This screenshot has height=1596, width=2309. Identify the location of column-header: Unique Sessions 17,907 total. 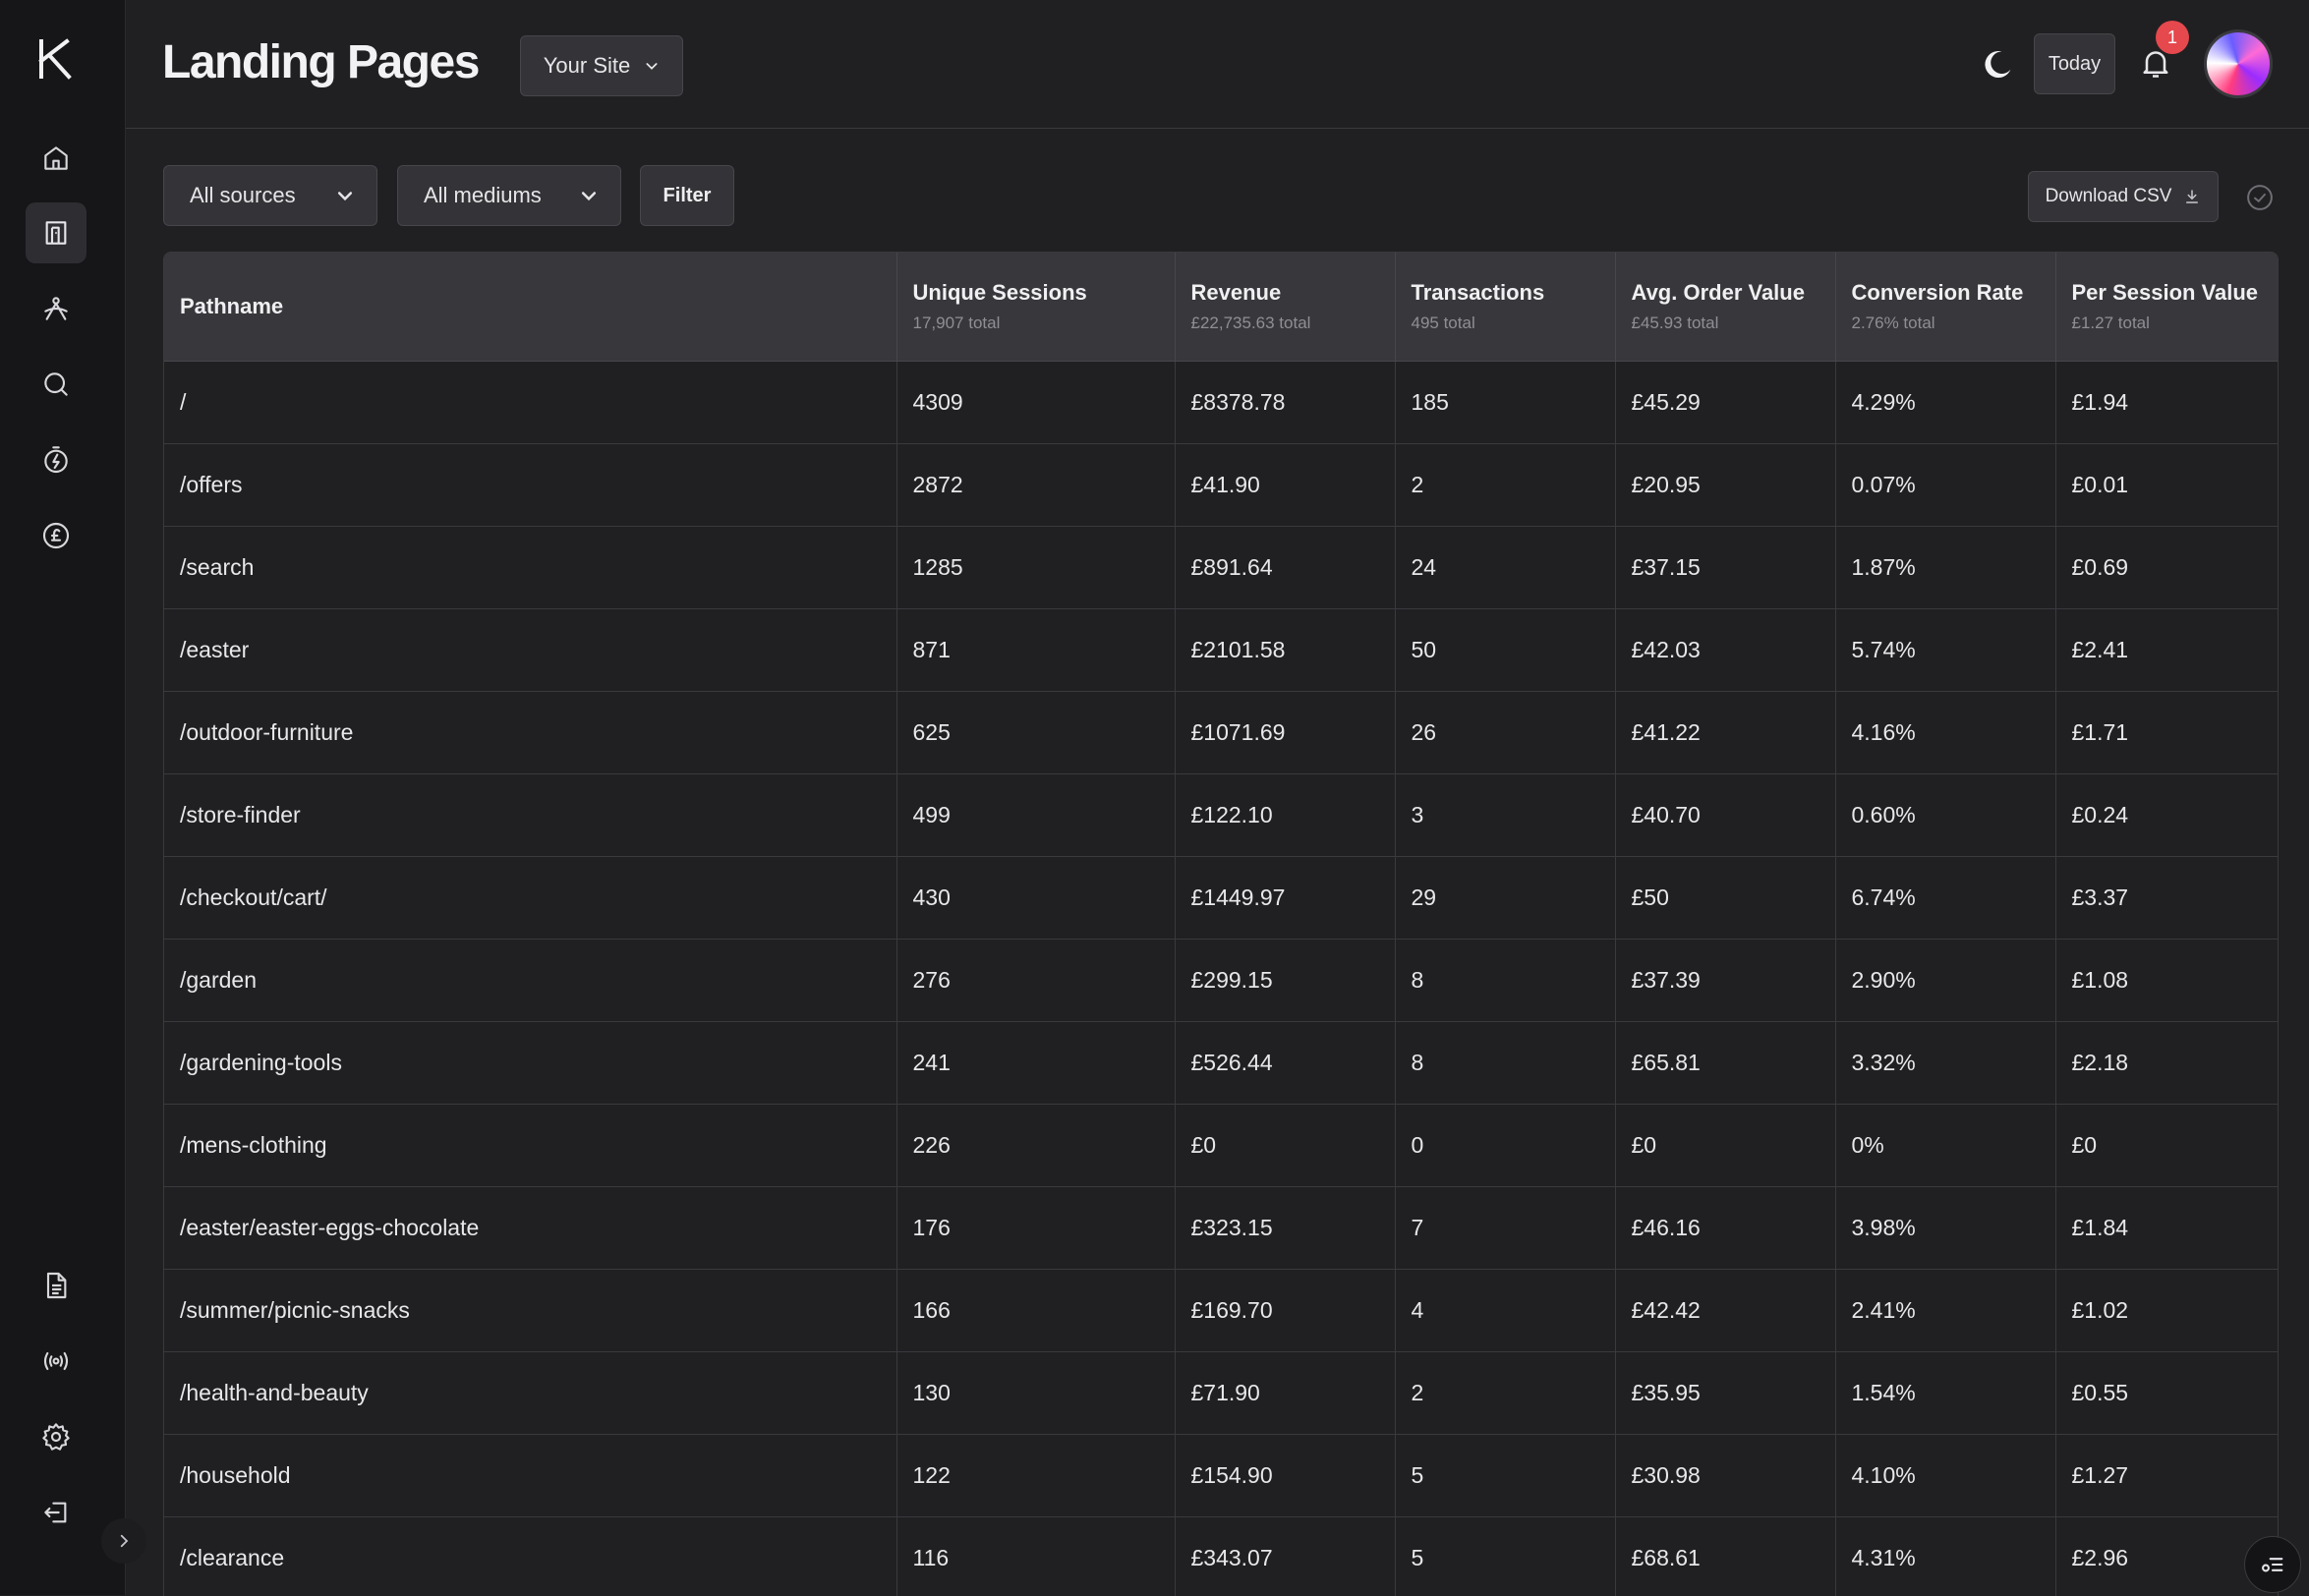
(1035, 307).